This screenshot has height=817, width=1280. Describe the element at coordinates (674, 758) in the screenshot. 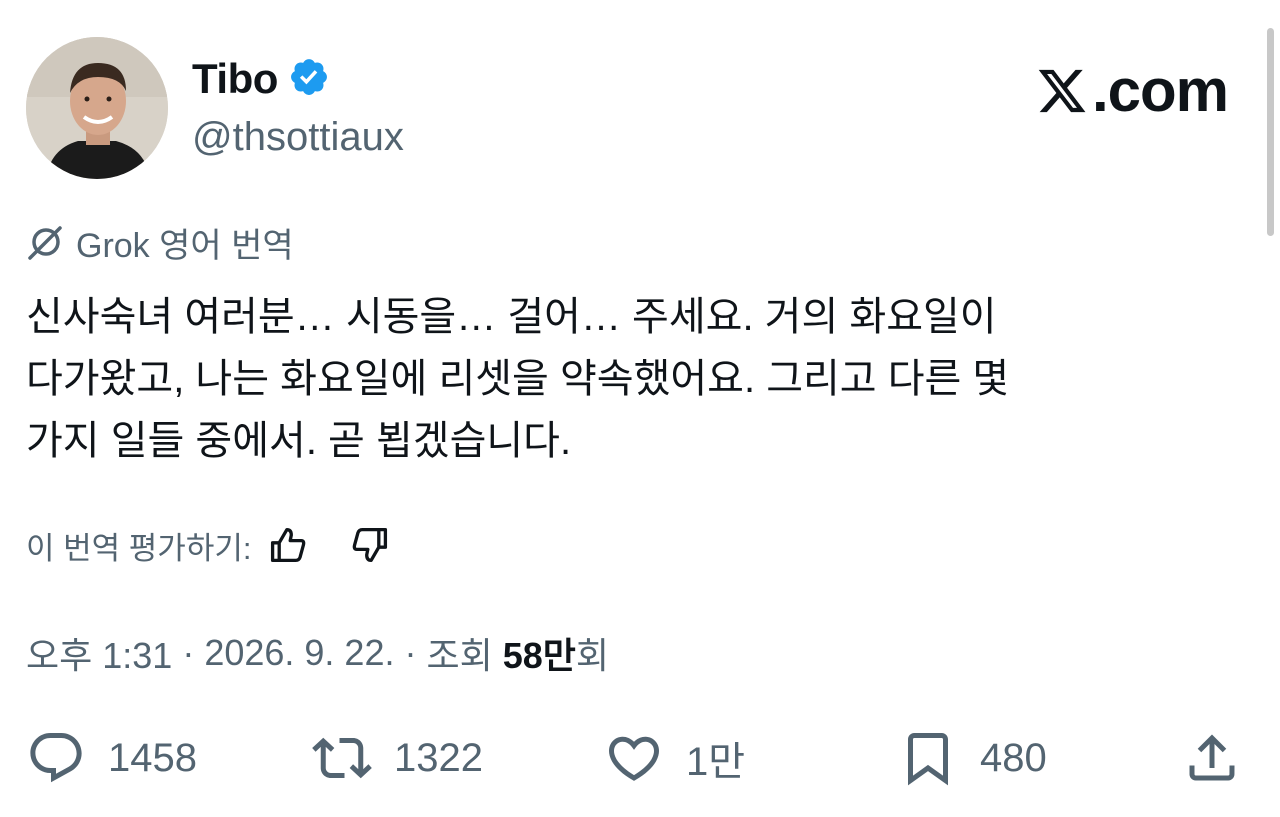

I see `like-button: 1만` at that location.